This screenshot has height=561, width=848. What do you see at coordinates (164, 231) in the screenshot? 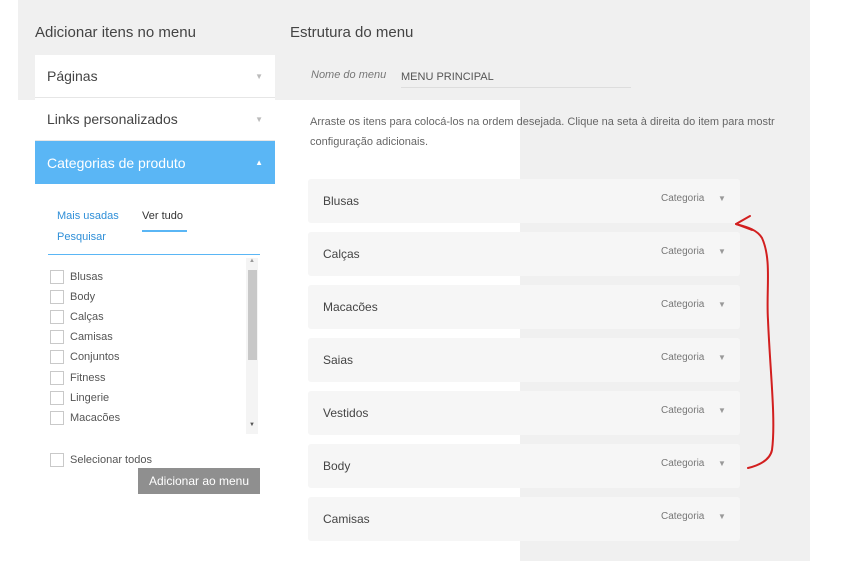
I see `tab-view-all-underline` at bounding box center [164, 231].